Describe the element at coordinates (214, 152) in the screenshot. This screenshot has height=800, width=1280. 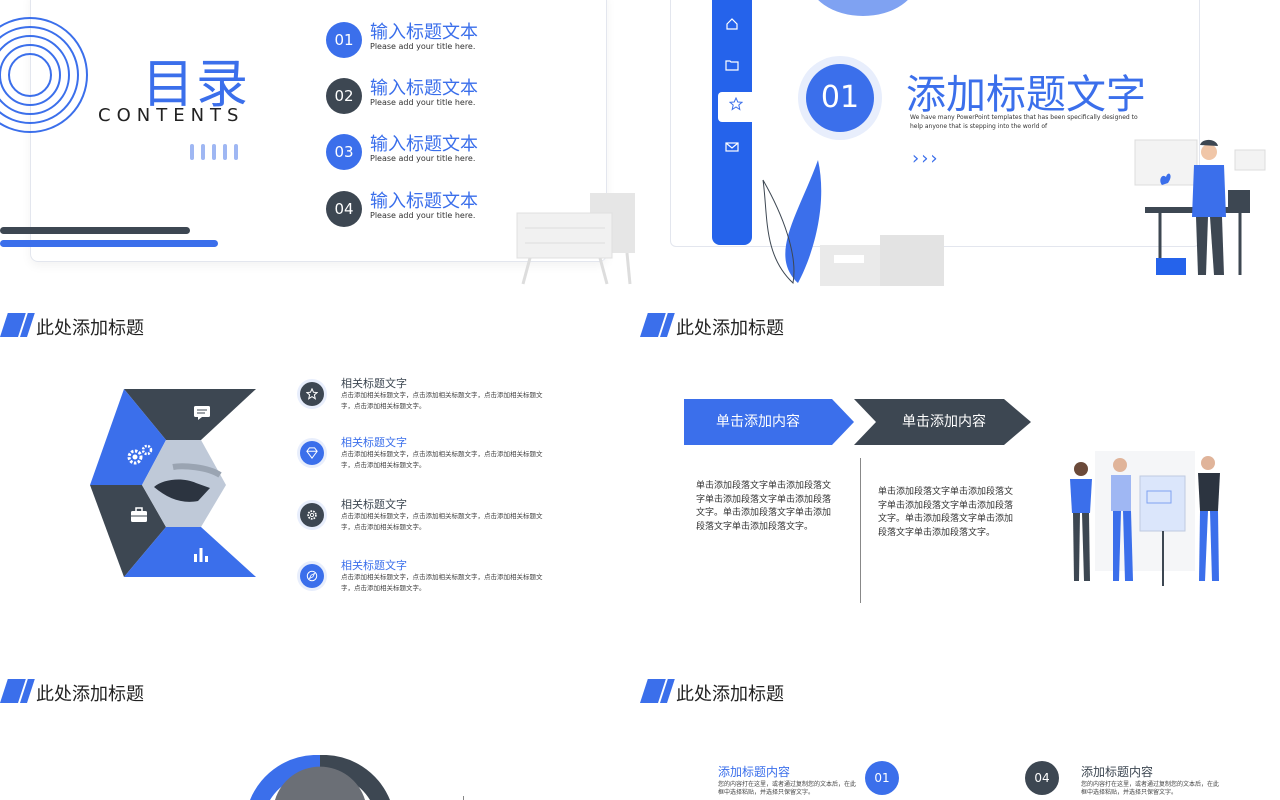
I see `stripes-decoration` at that location.